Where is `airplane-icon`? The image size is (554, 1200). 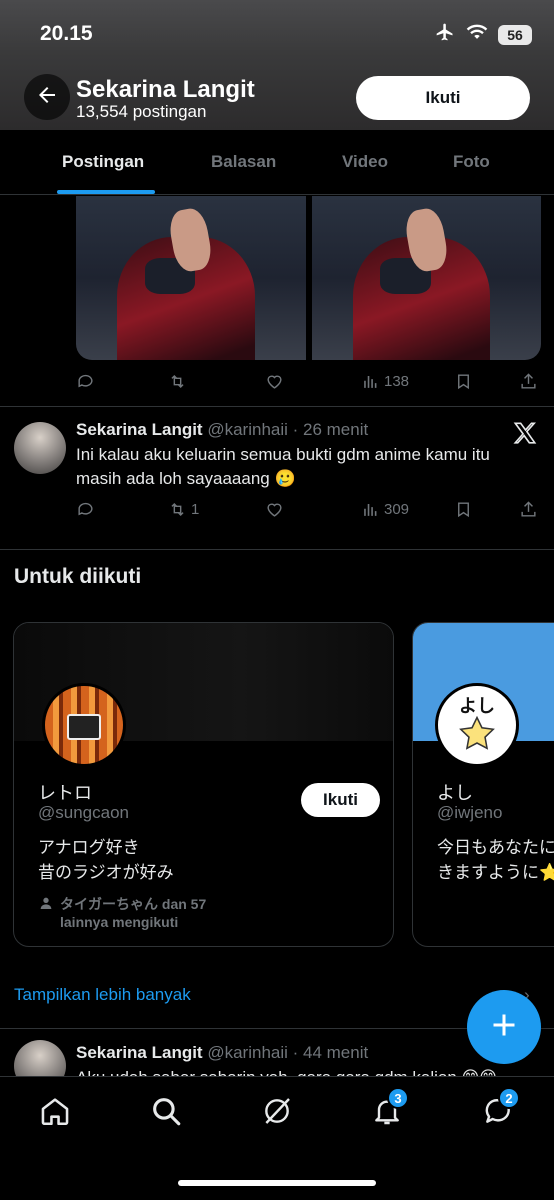
airplane-icon is located at coordinates (445, 34).